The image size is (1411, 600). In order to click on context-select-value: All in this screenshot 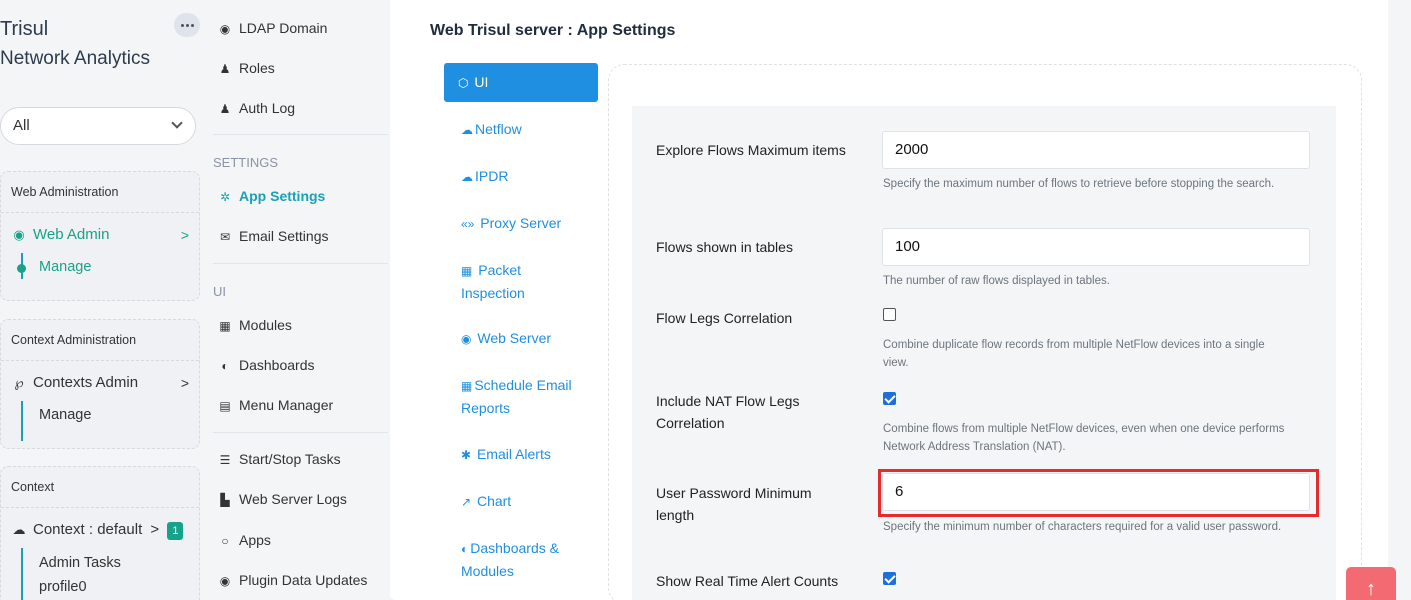, I will do `click(21, 125)`.